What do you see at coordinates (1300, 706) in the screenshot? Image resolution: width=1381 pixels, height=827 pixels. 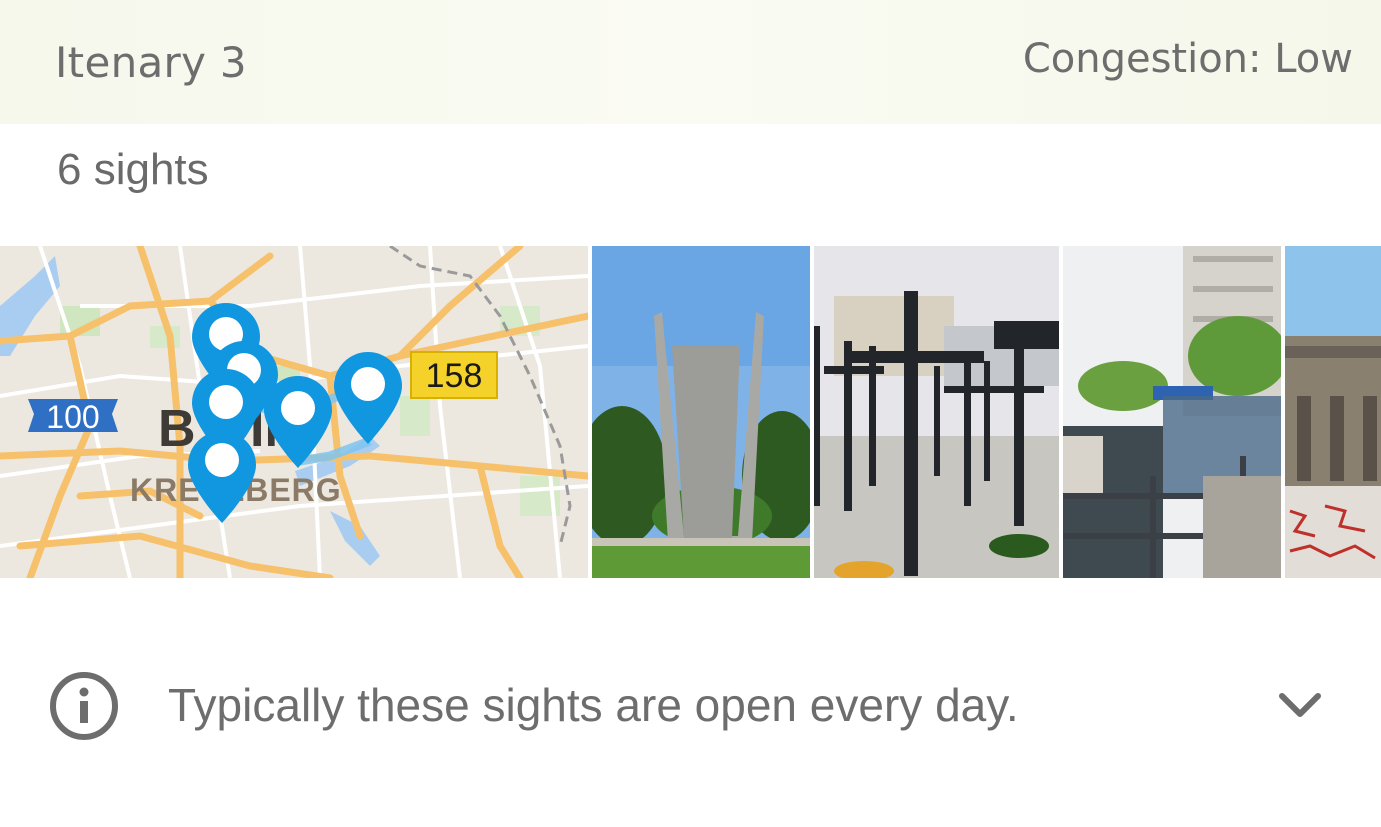 I see `chevron-down-icon` at bounding box center [1300, 706].